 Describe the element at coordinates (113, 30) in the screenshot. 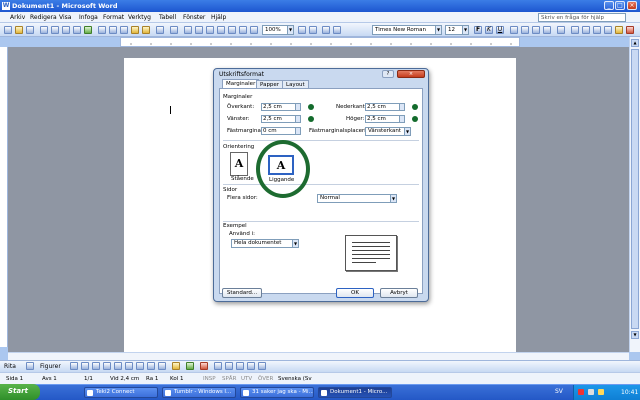

I see `cut-icon` at that location.